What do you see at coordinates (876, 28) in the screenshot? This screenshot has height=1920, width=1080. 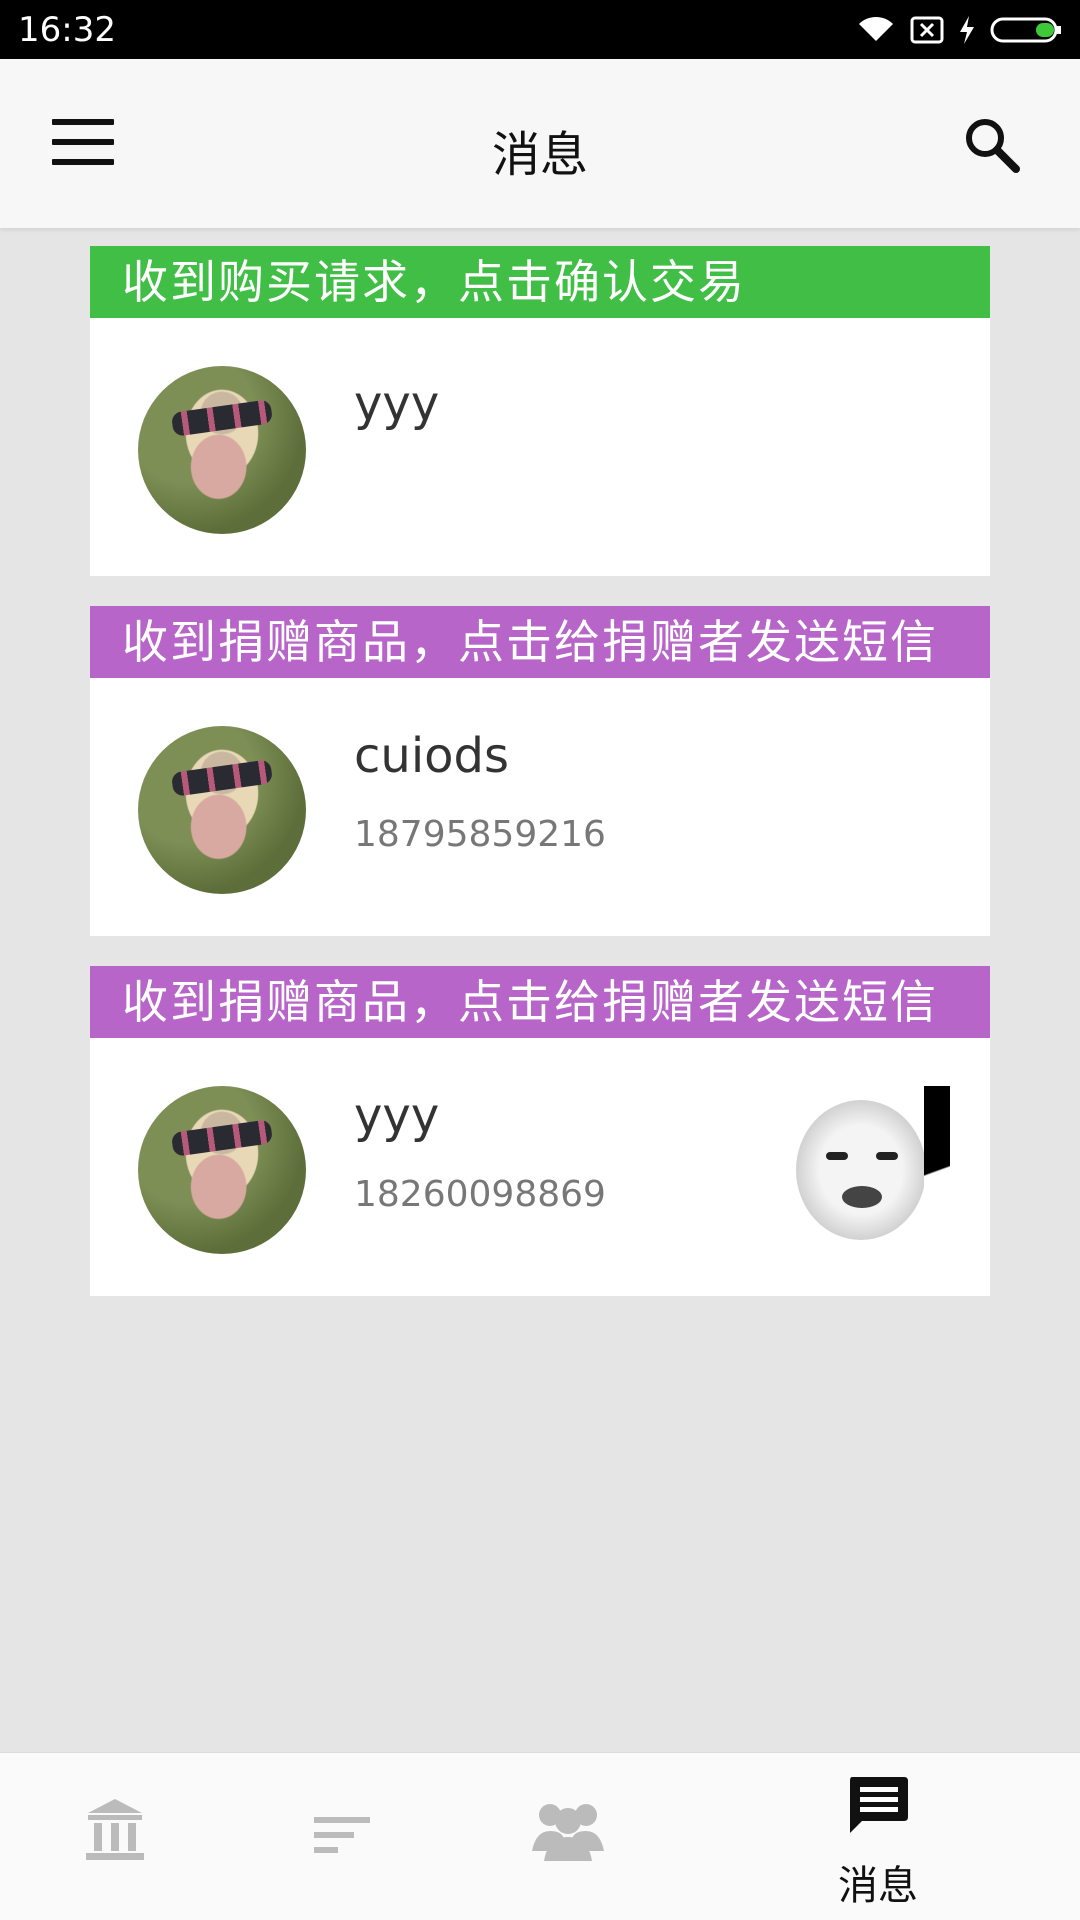 I see `wifi-icon` at bounding box center [876, 28].